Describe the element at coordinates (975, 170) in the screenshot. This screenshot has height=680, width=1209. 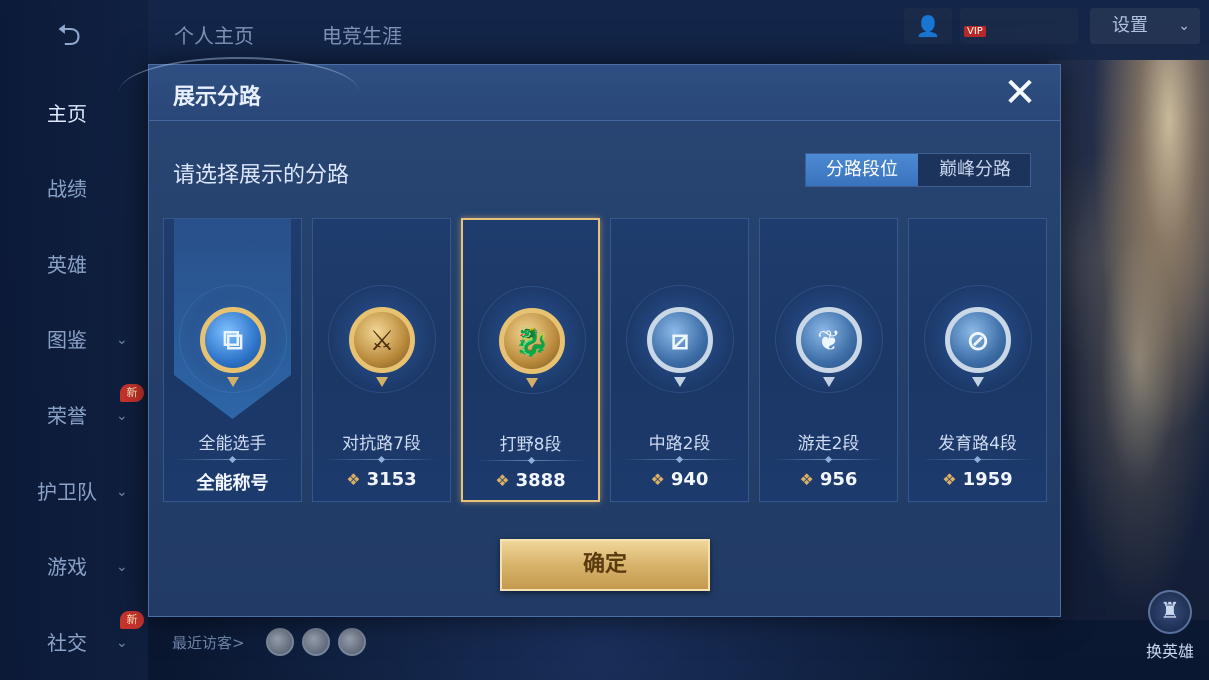
I see `tab-peak-lane: 巅峰分路` at that location.